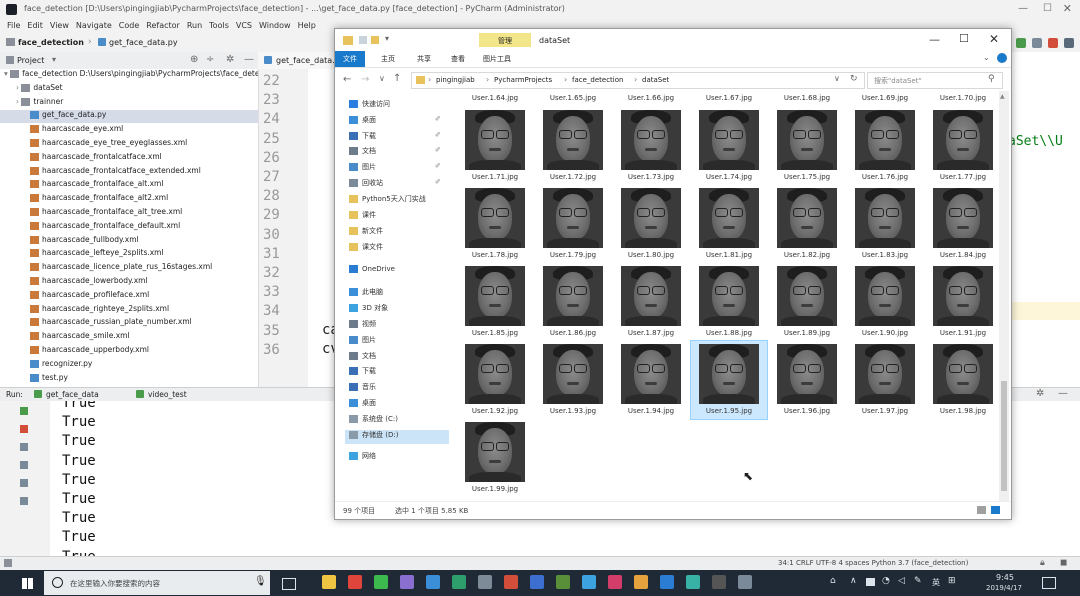 This screenshot has width=1080, height=596. Describe the element at coordinates (952, 581) in the screenshot. I see `input-settings-icon: ⊞` at that location.